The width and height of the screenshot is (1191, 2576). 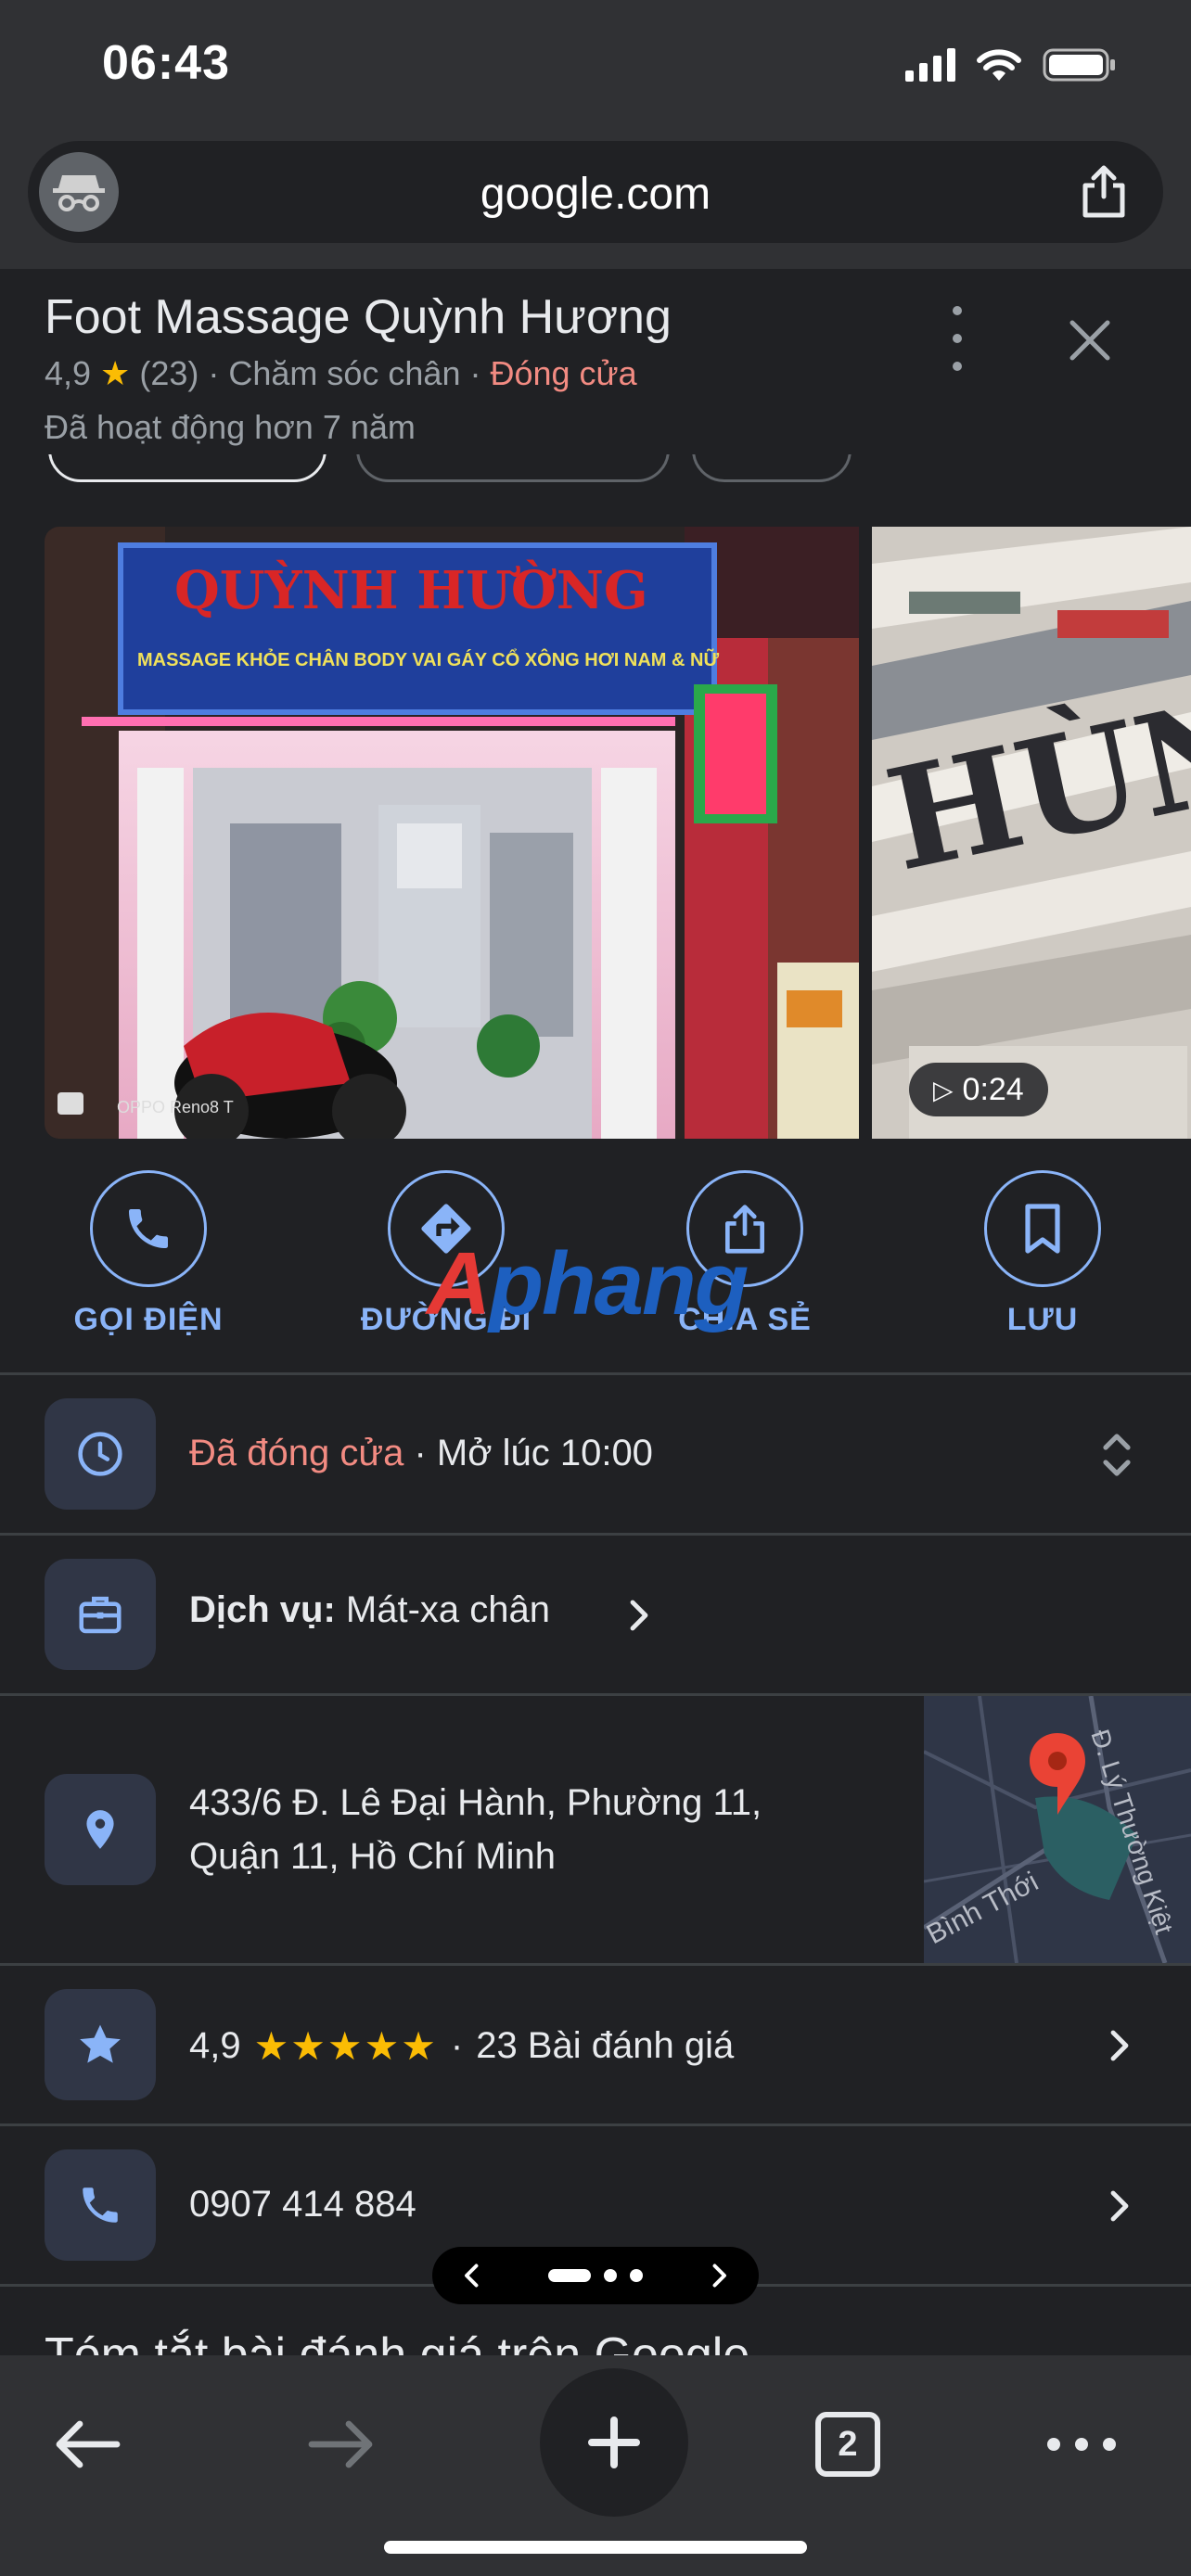 I want to click on expand-icon, so click(x=1116, y=1455).